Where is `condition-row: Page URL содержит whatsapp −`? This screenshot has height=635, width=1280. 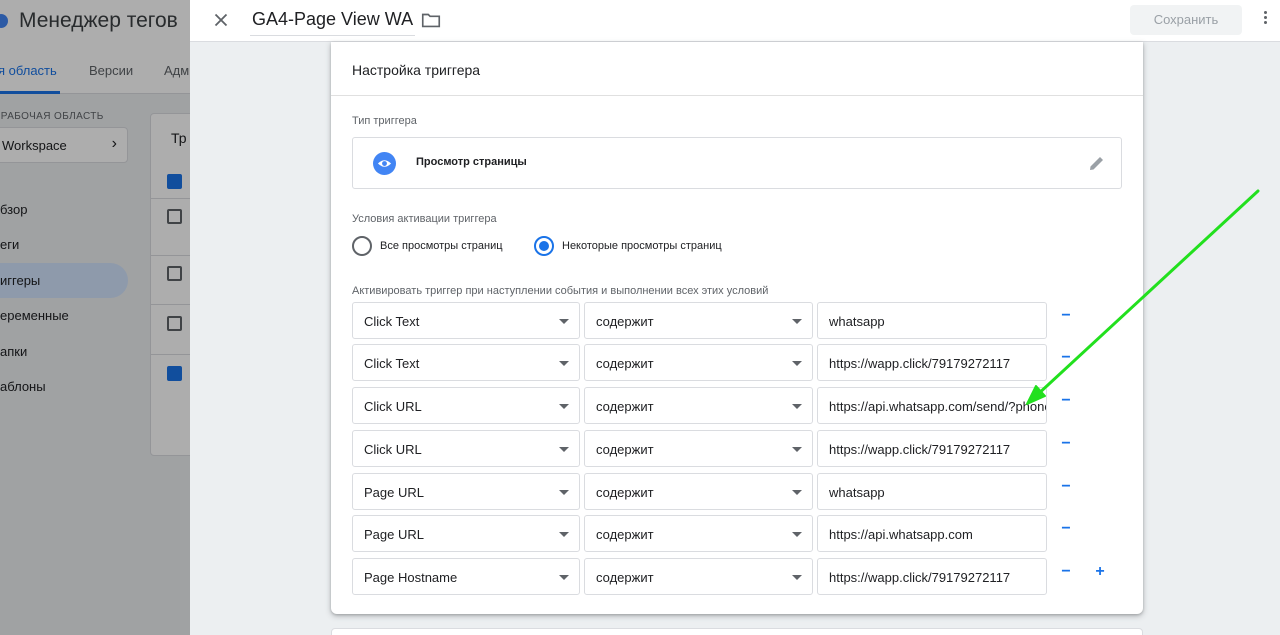 condition-row: Page URL содержит whatsapp − is located at coordinates (742, 491).